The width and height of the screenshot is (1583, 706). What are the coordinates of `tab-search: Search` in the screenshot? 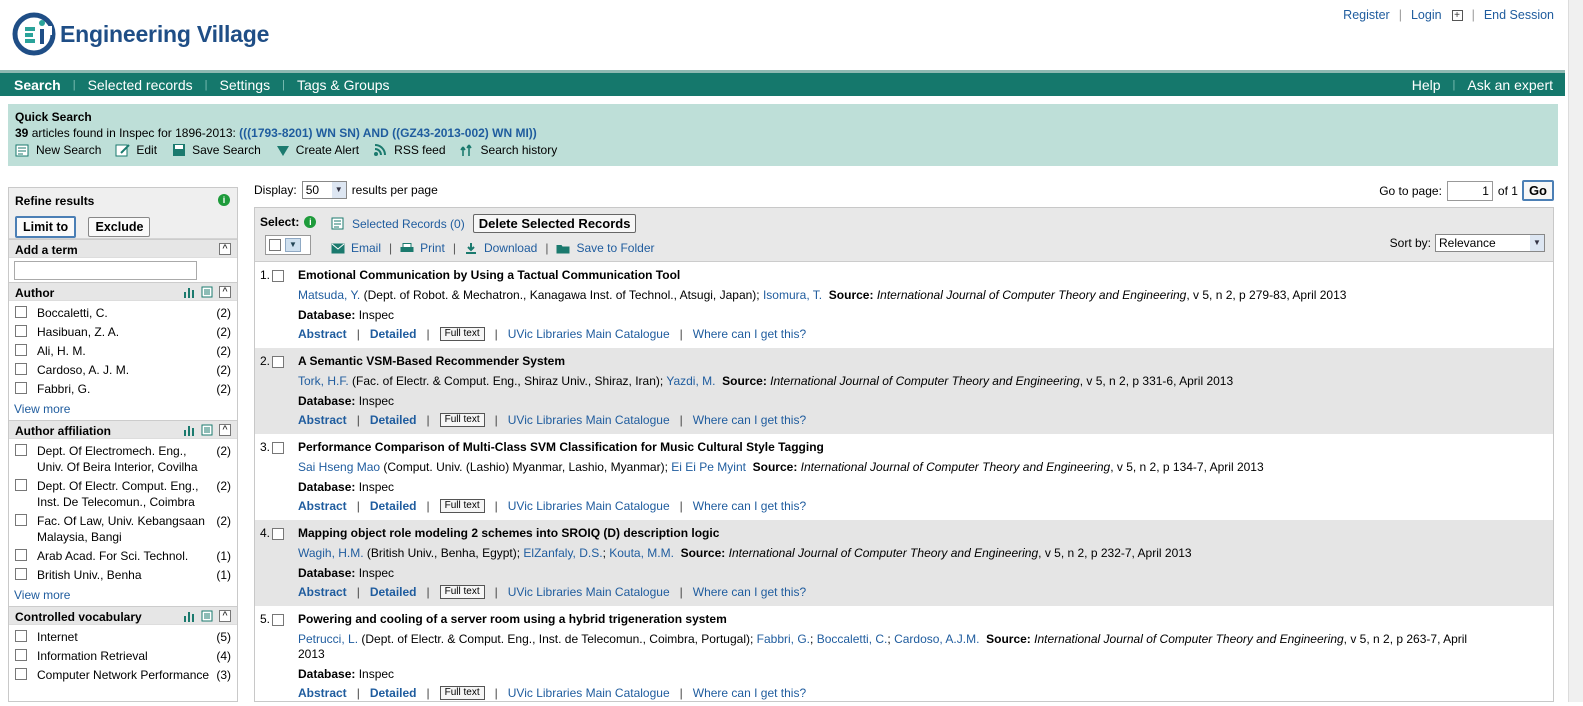 It's located at (37, 85).